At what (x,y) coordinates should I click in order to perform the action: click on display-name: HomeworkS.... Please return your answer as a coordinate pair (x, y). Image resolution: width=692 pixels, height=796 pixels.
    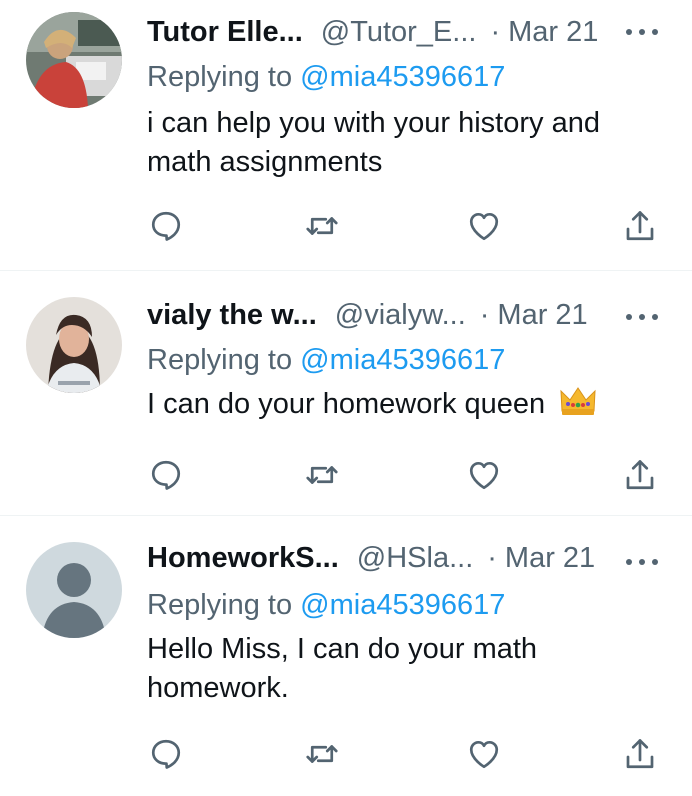
    Looking at the image, I should click on (243, 558).